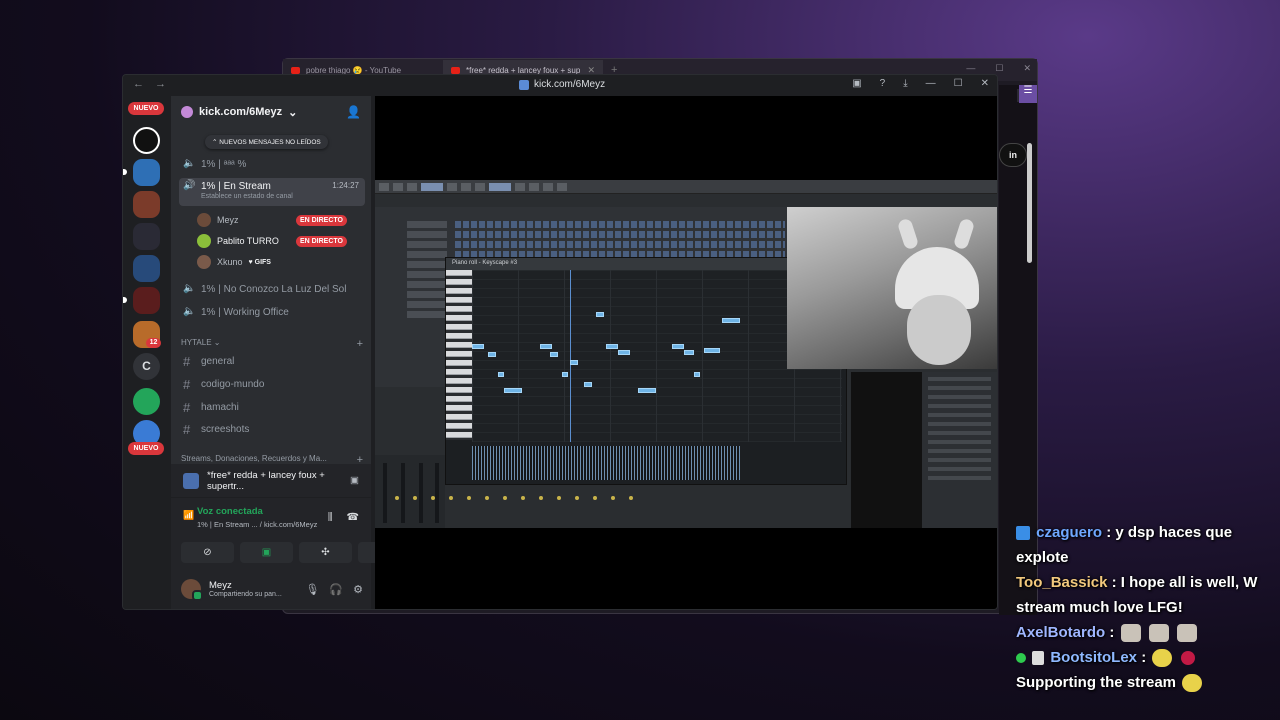 The width and height of the screenshot is (1280, 720). I want to click on signal-icon: 📶, so click(189, 515).